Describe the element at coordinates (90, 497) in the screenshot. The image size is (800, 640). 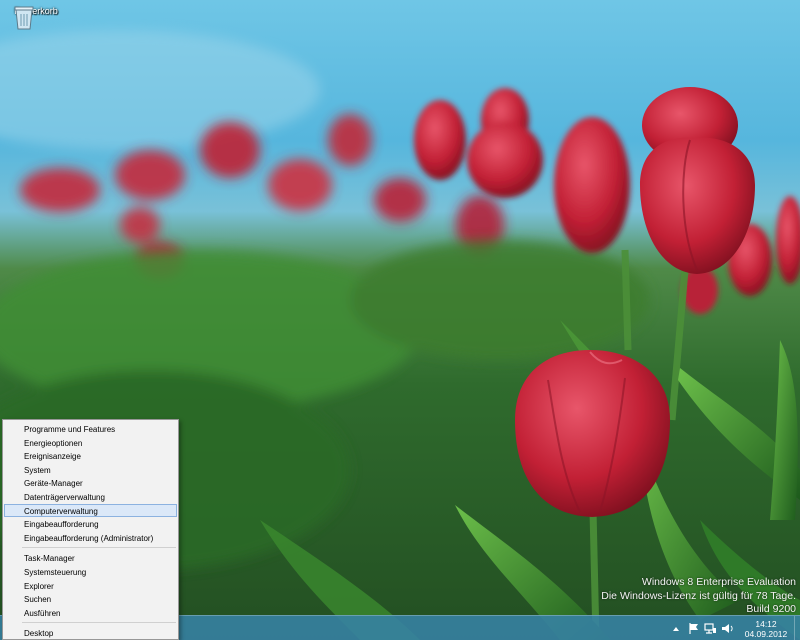
I see `menu-item-disk-management: Datenträgerverwaltung` at that location.